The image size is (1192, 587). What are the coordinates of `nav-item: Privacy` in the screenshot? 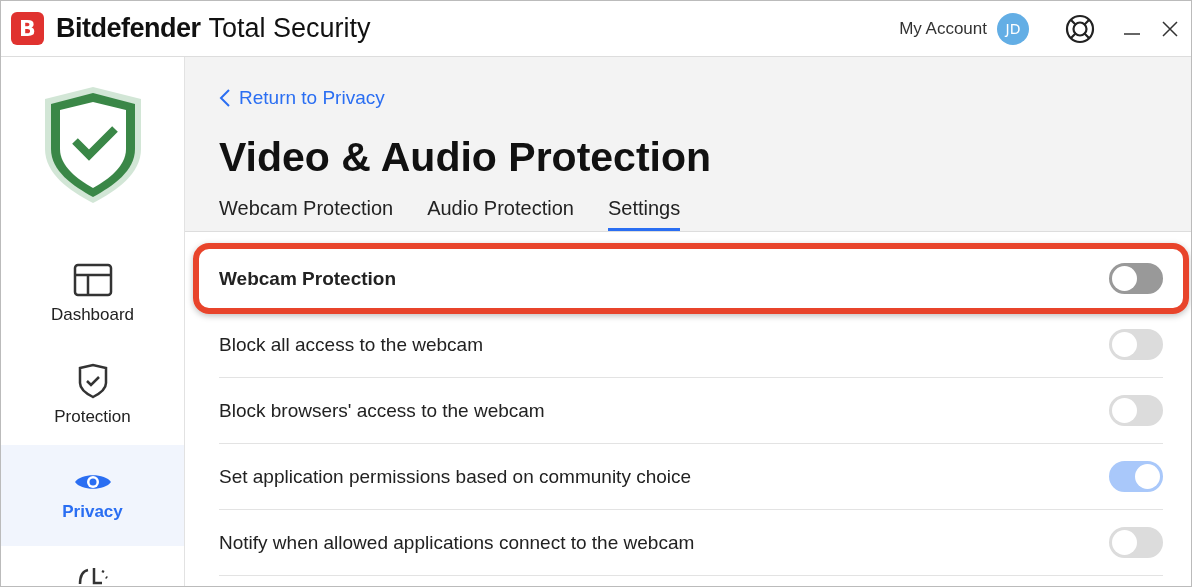 It's located at (92, 495).